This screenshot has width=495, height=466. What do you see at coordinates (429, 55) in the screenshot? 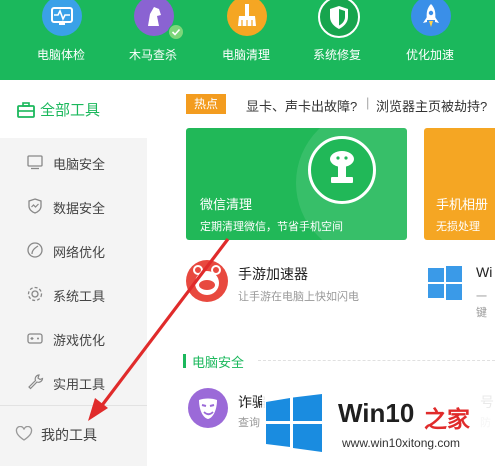
I see `nav-label: 优化加速` at bounding box center [429, 55].